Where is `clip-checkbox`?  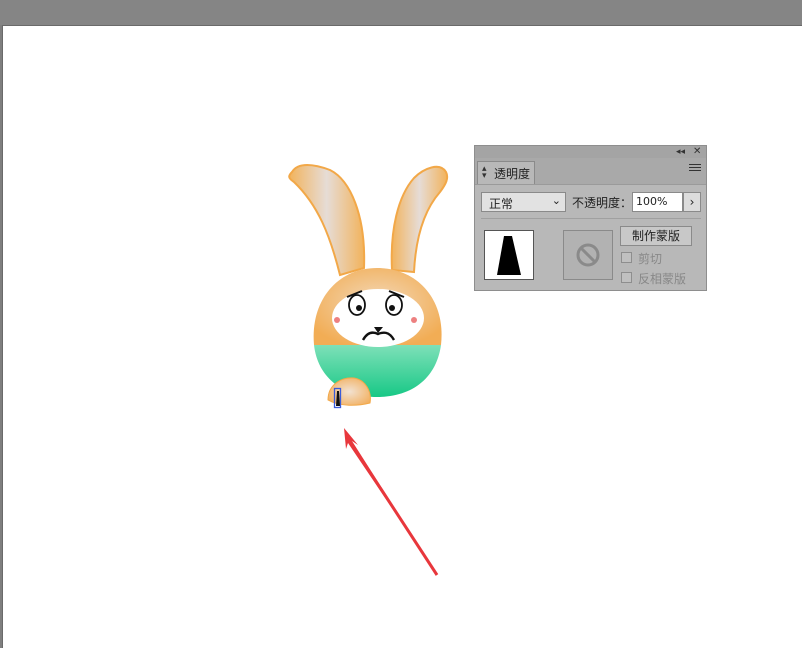
clip-checkbox is located at coordinates (626, 257).